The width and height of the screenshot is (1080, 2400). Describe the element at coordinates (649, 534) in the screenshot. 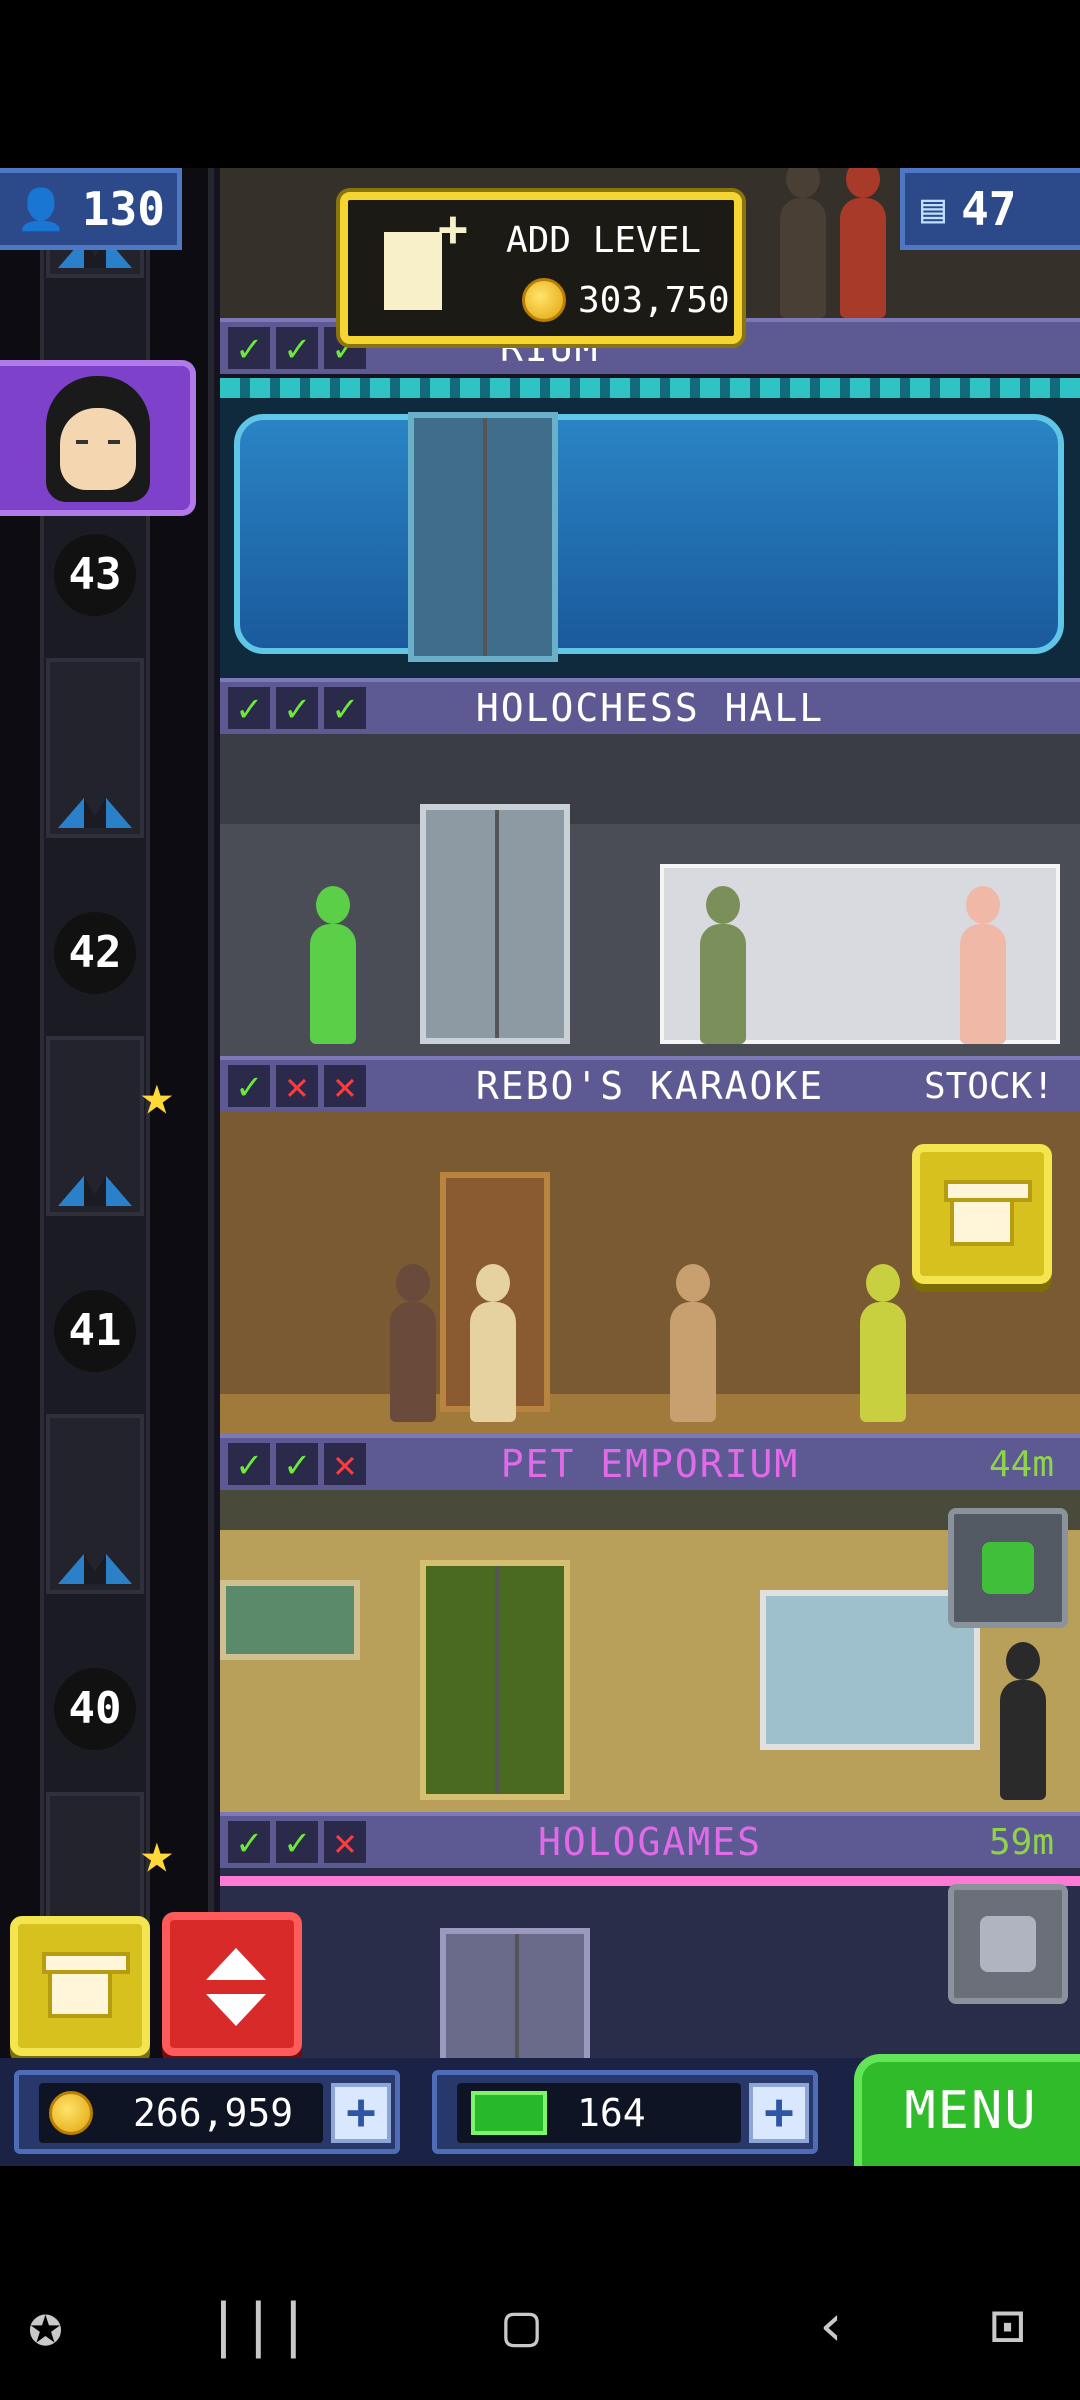

I see `aquarium-tank` at that location.